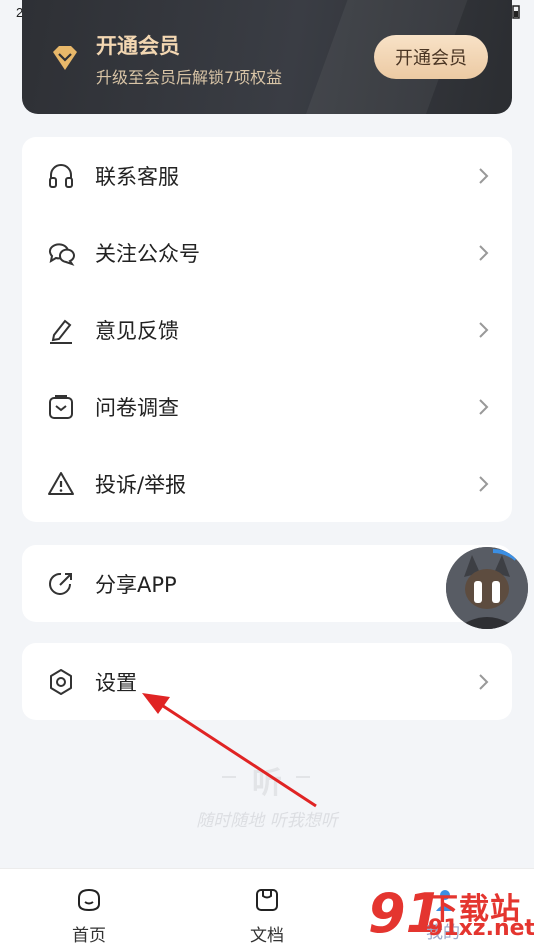 This screenshot has width=534, height=951. What do you see at coordinates (89, 900) in the screenshot?
I see `home-face-icon` at bounding box center [89, 900].